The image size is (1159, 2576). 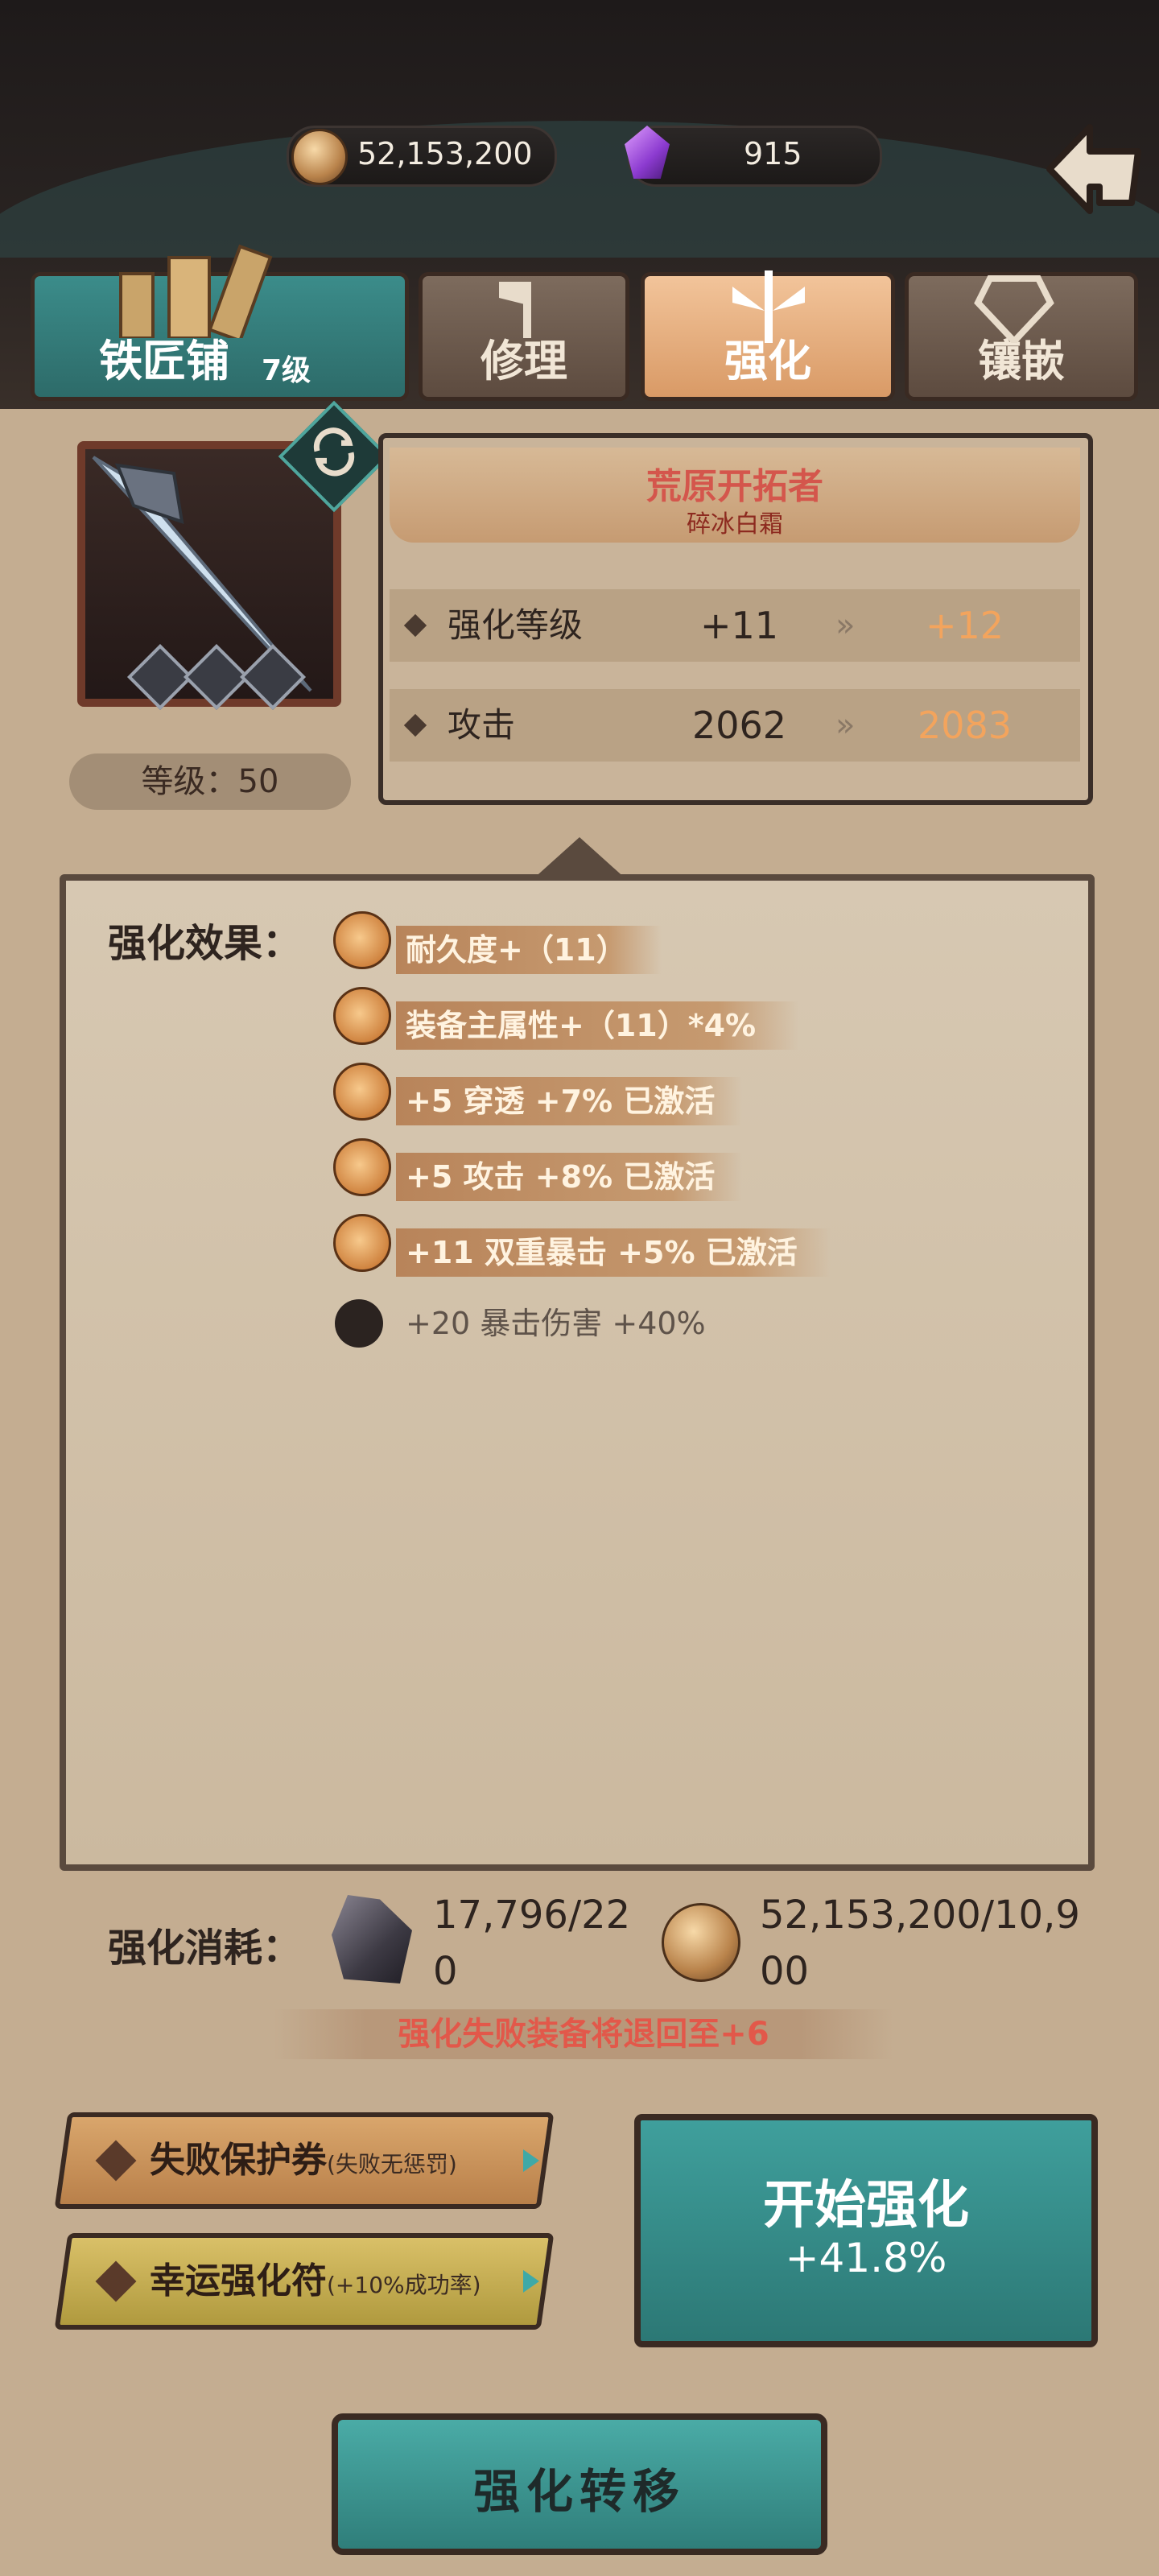 What do you see at coordinates (201, 292) in the screenshot?
I see `anvil-tools-icon` at bounding box center [201, 292].